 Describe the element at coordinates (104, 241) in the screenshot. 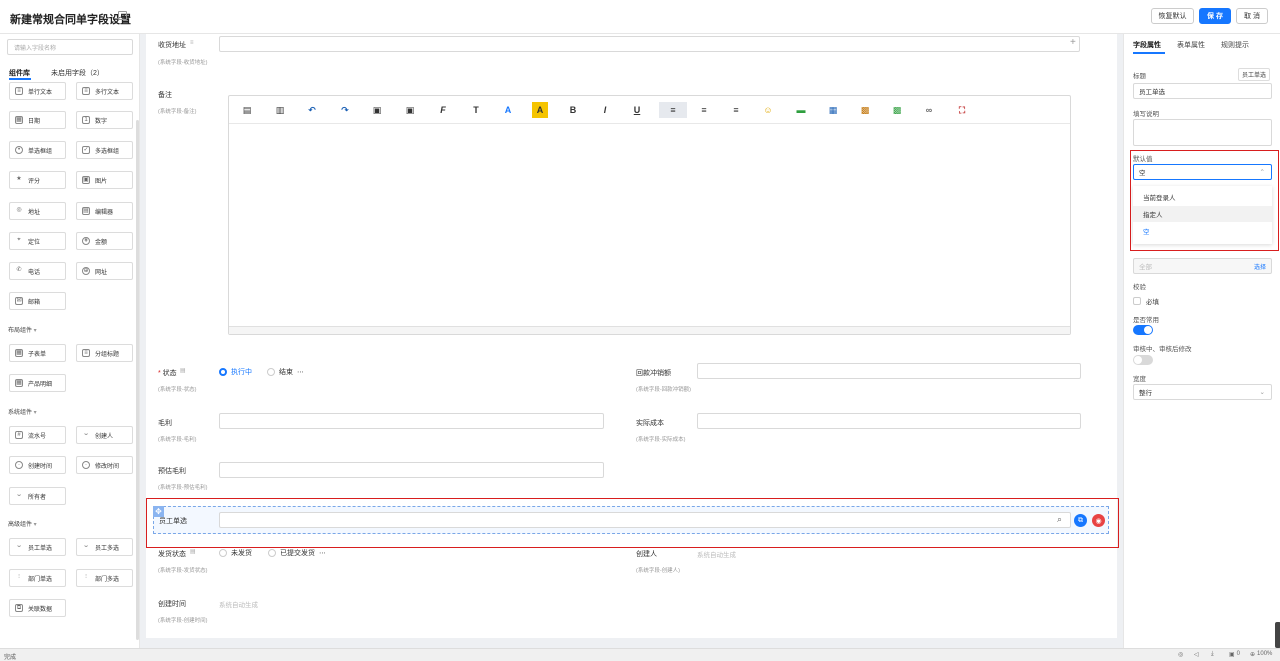

I see `comp-amount: ¥ 金额` at that location.